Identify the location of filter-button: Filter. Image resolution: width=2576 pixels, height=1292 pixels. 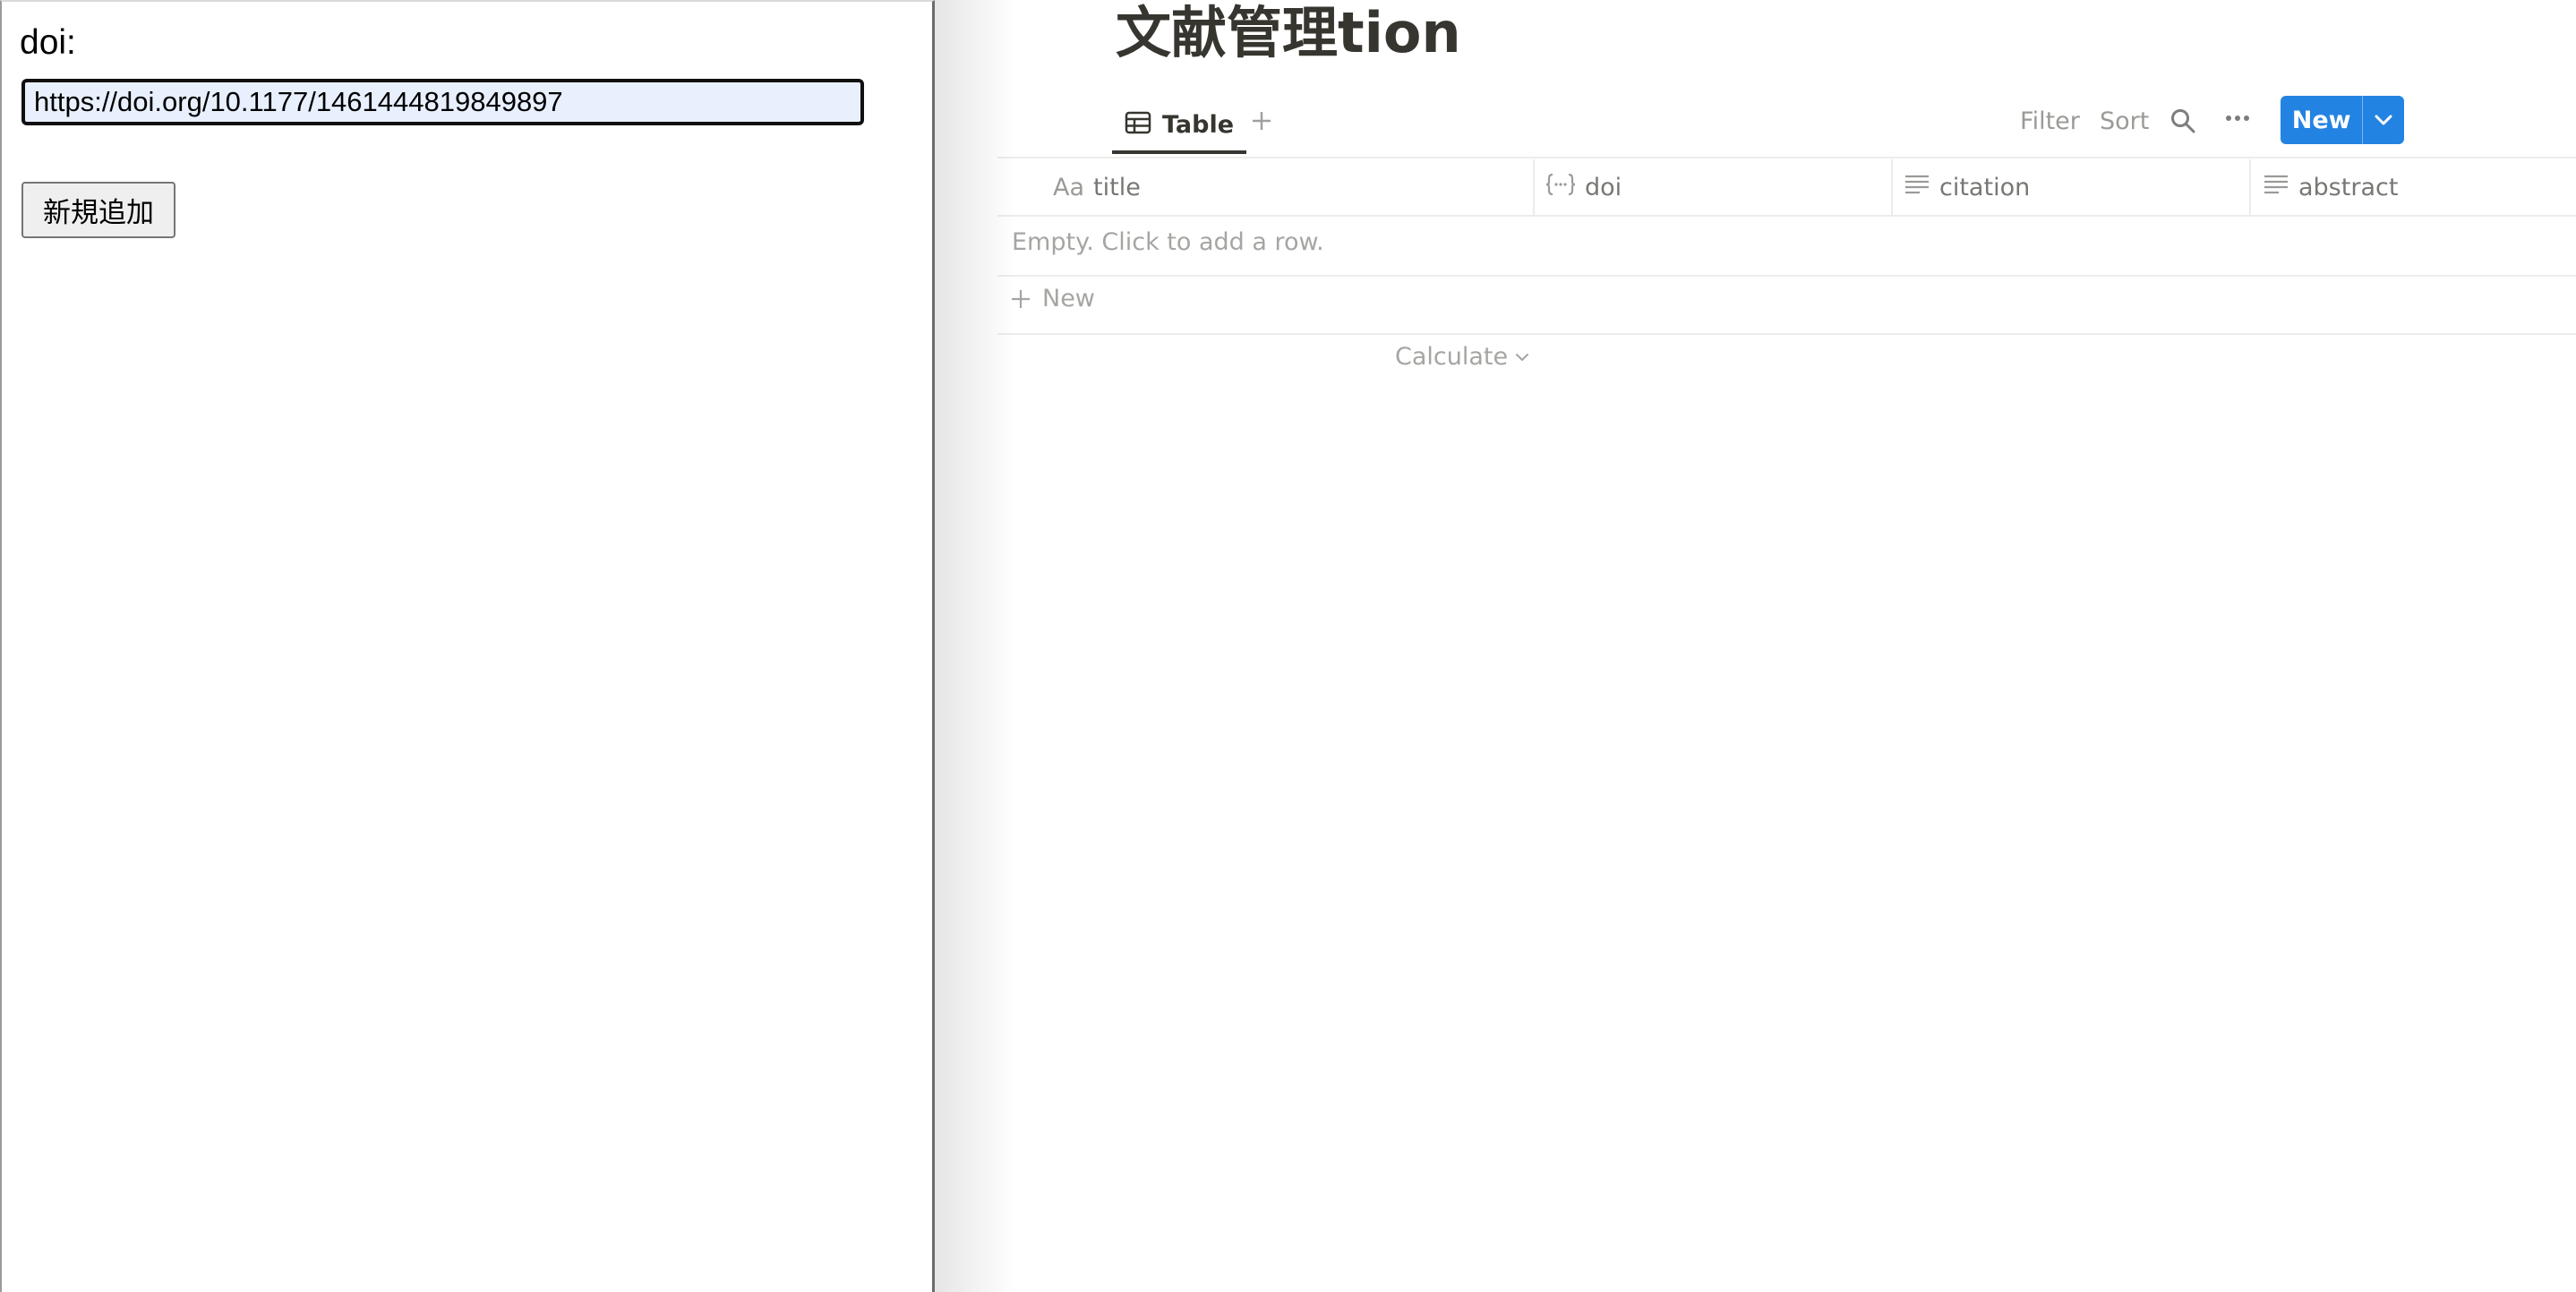
(2050, 121).